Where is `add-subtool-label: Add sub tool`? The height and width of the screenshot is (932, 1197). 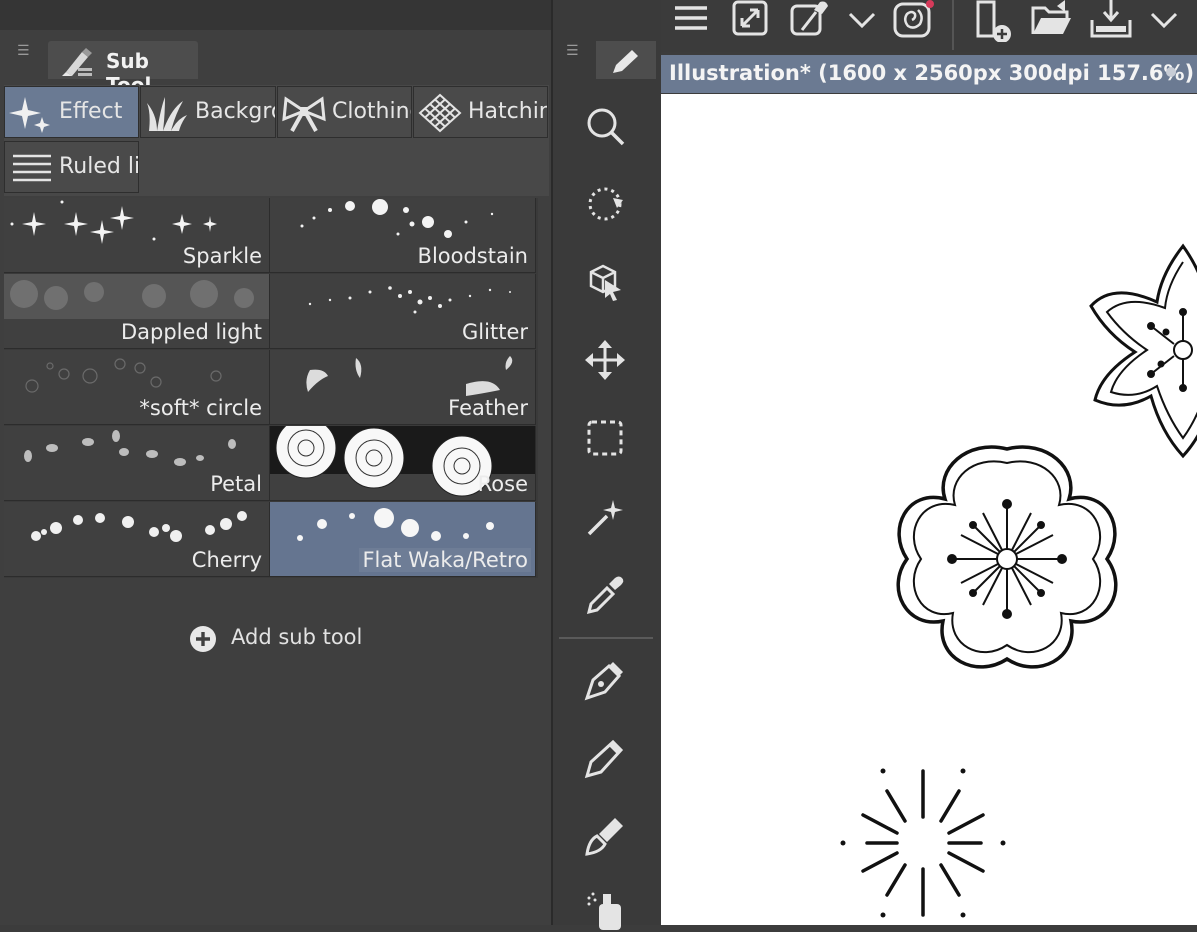 add-subtool-label: Add sub tool is located at coordinates (297, 637).